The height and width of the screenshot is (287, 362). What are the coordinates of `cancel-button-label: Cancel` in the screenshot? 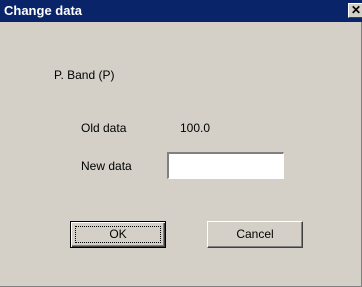 It's located at (255, 234).